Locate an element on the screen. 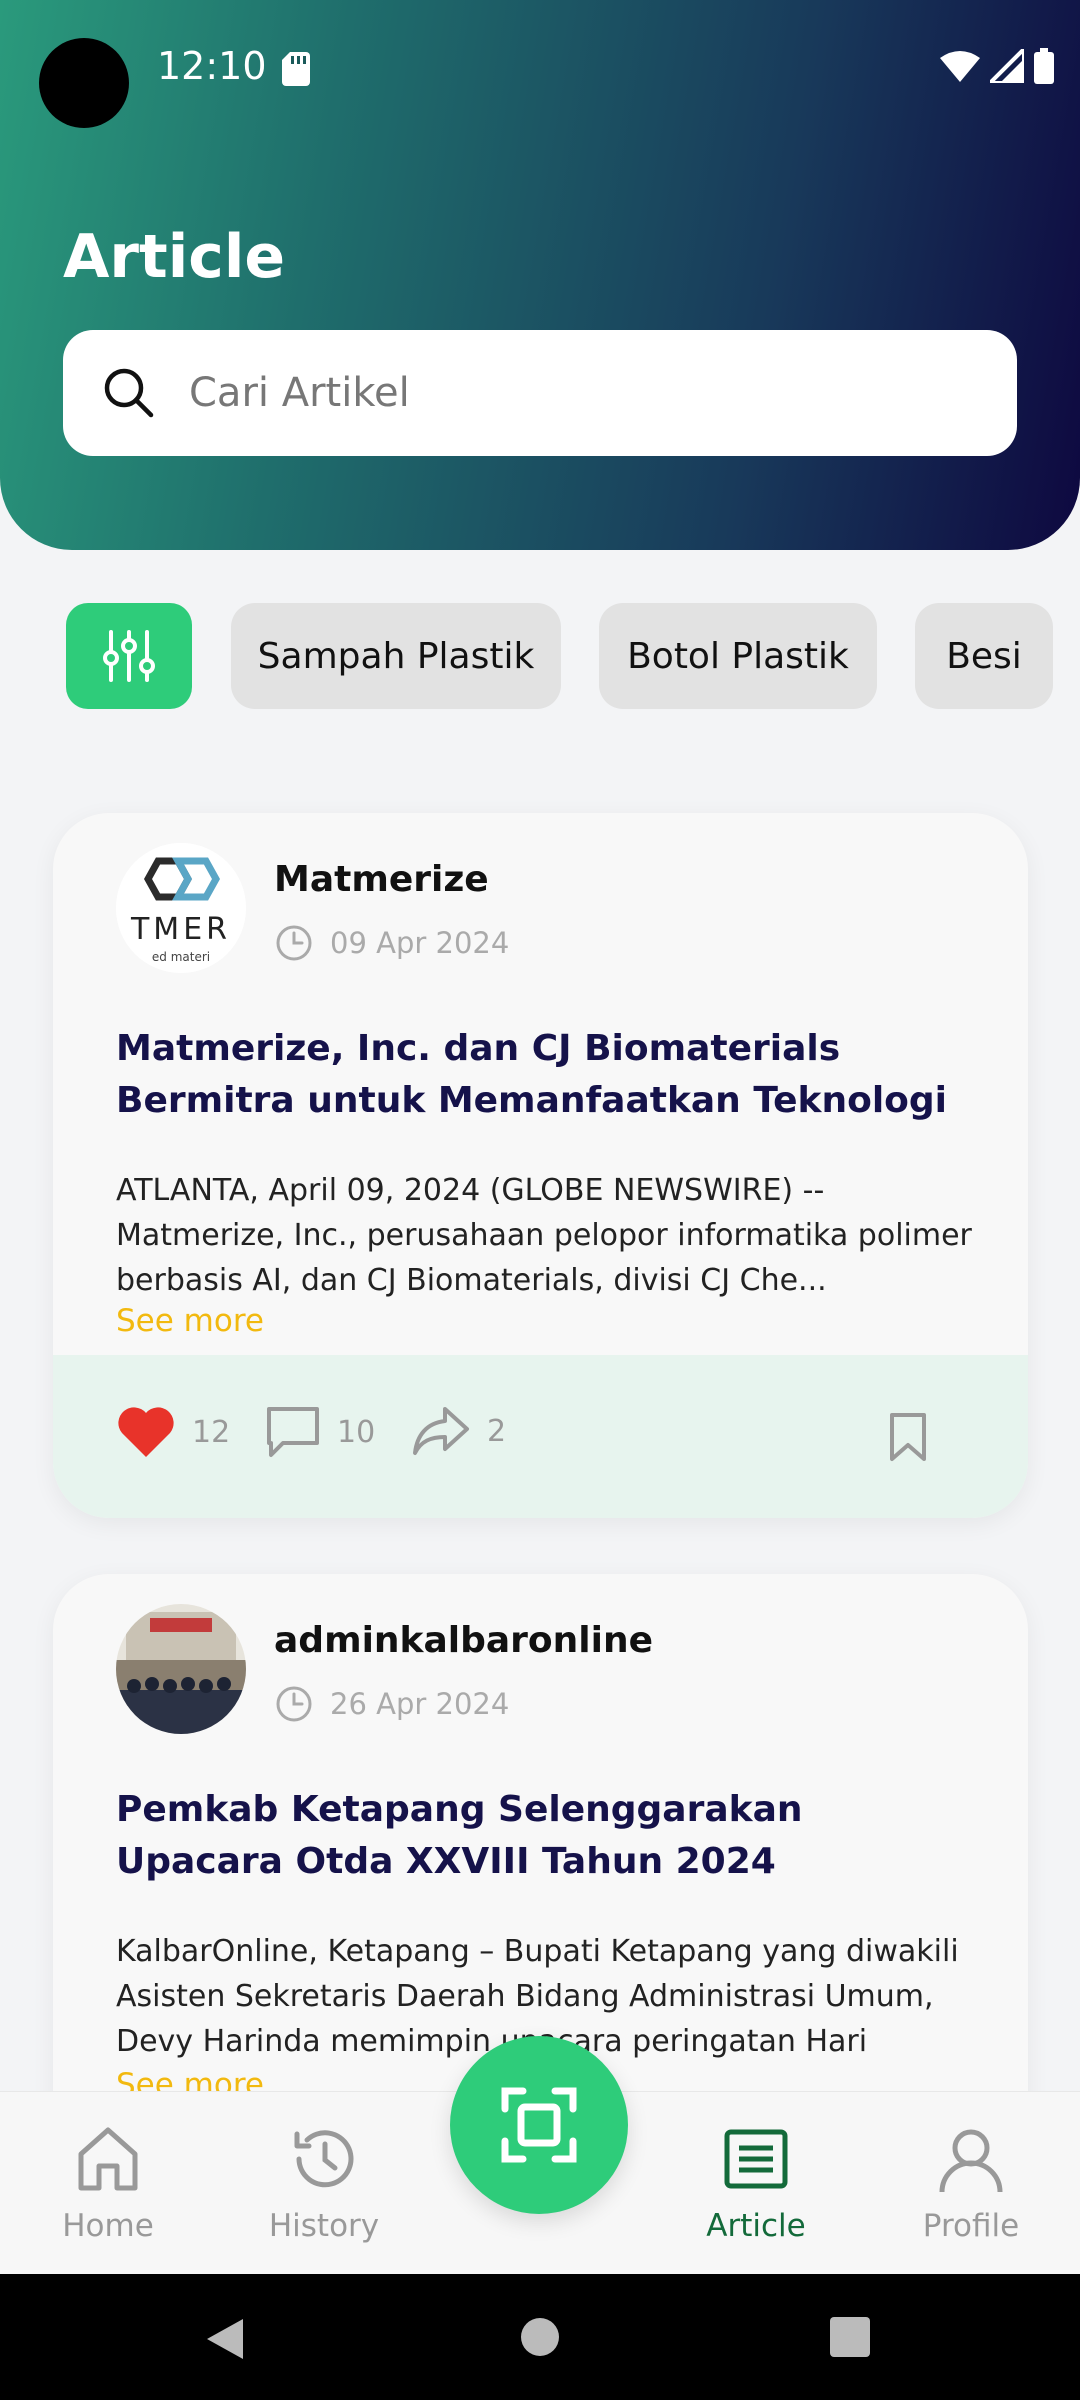 This screenshot has height=2400, width=1080. recents-icon is located at coordinates (850, 2337).